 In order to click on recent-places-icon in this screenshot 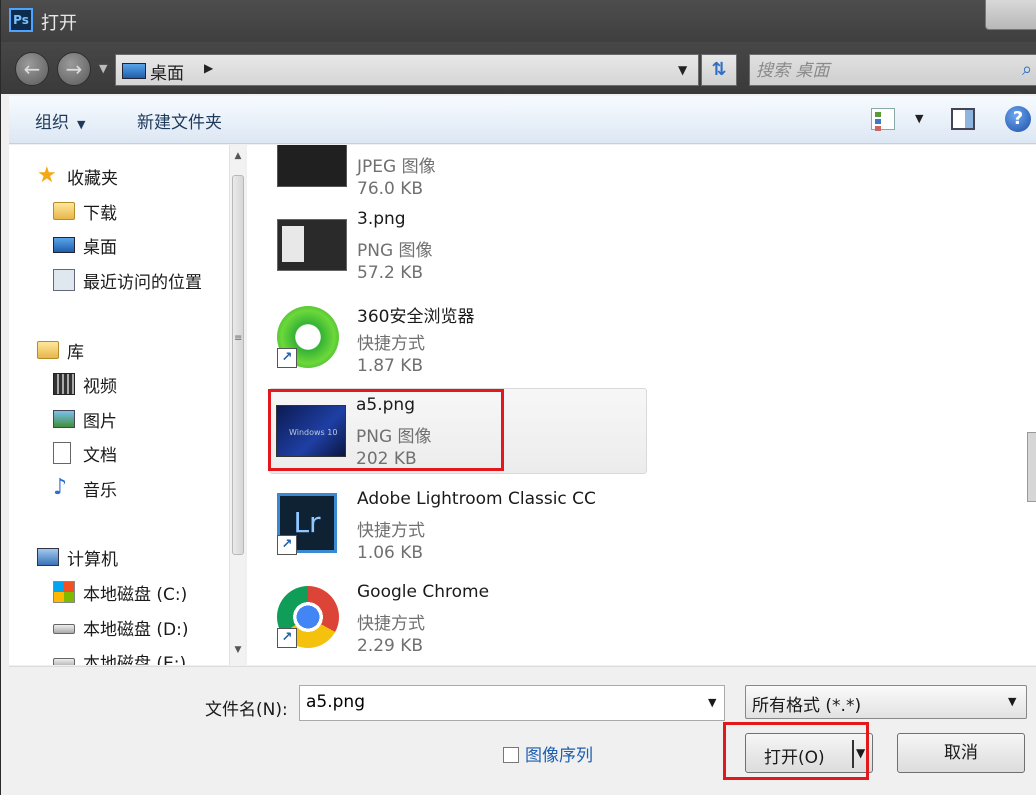, I will do `click(64, 280)`.